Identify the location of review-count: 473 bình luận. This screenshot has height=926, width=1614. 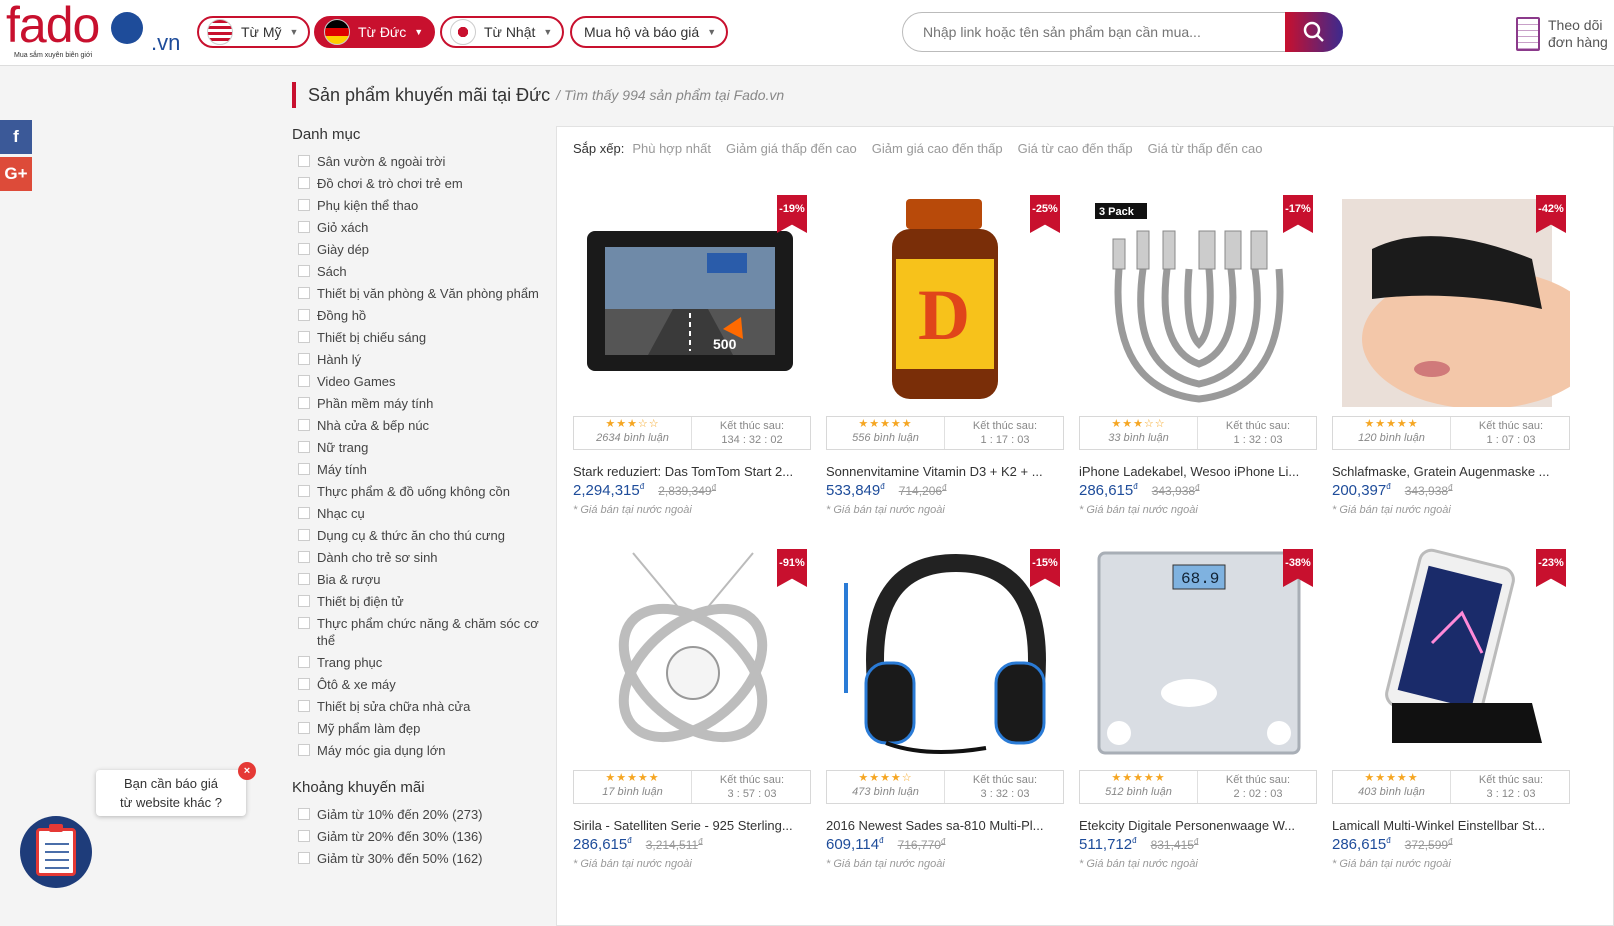
(885, 792).